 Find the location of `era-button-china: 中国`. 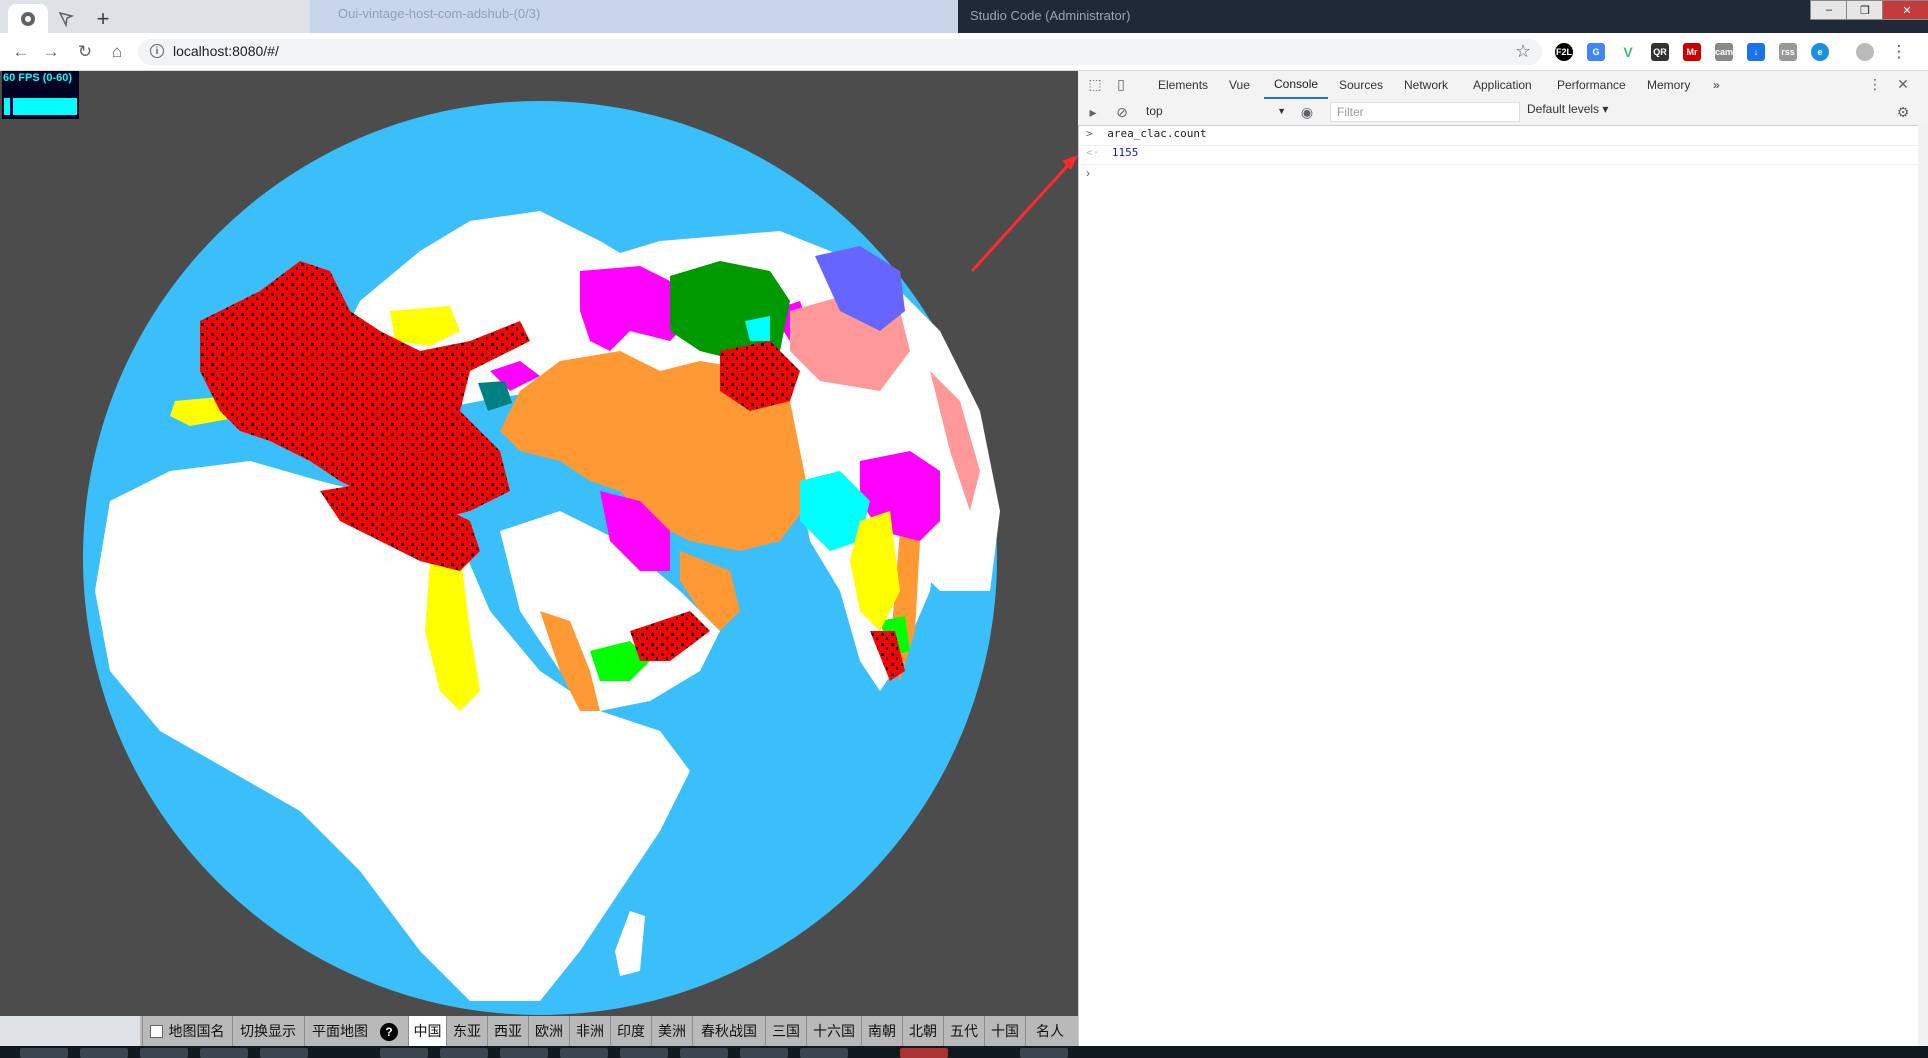

era-button-china: 中国 is located at coordinates (427, 1031).